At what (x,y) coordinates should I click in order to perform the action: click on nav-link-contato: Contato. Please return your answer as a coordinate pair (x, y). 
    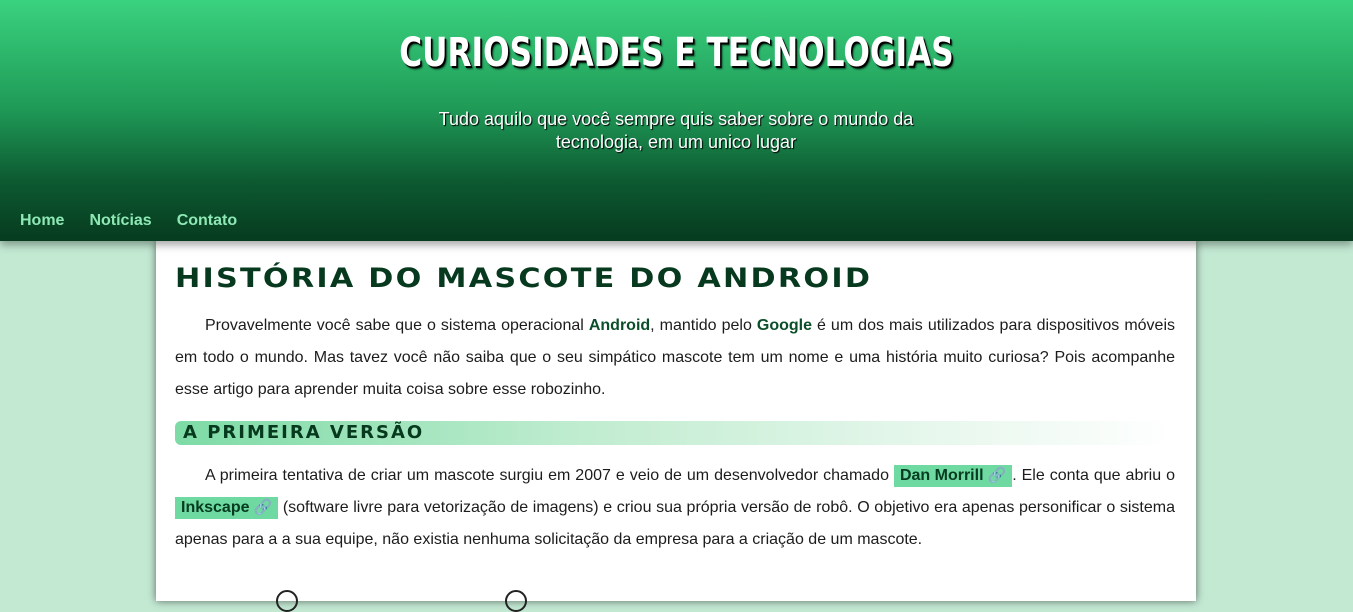
    Looking at the image, I should click on (207, 221).